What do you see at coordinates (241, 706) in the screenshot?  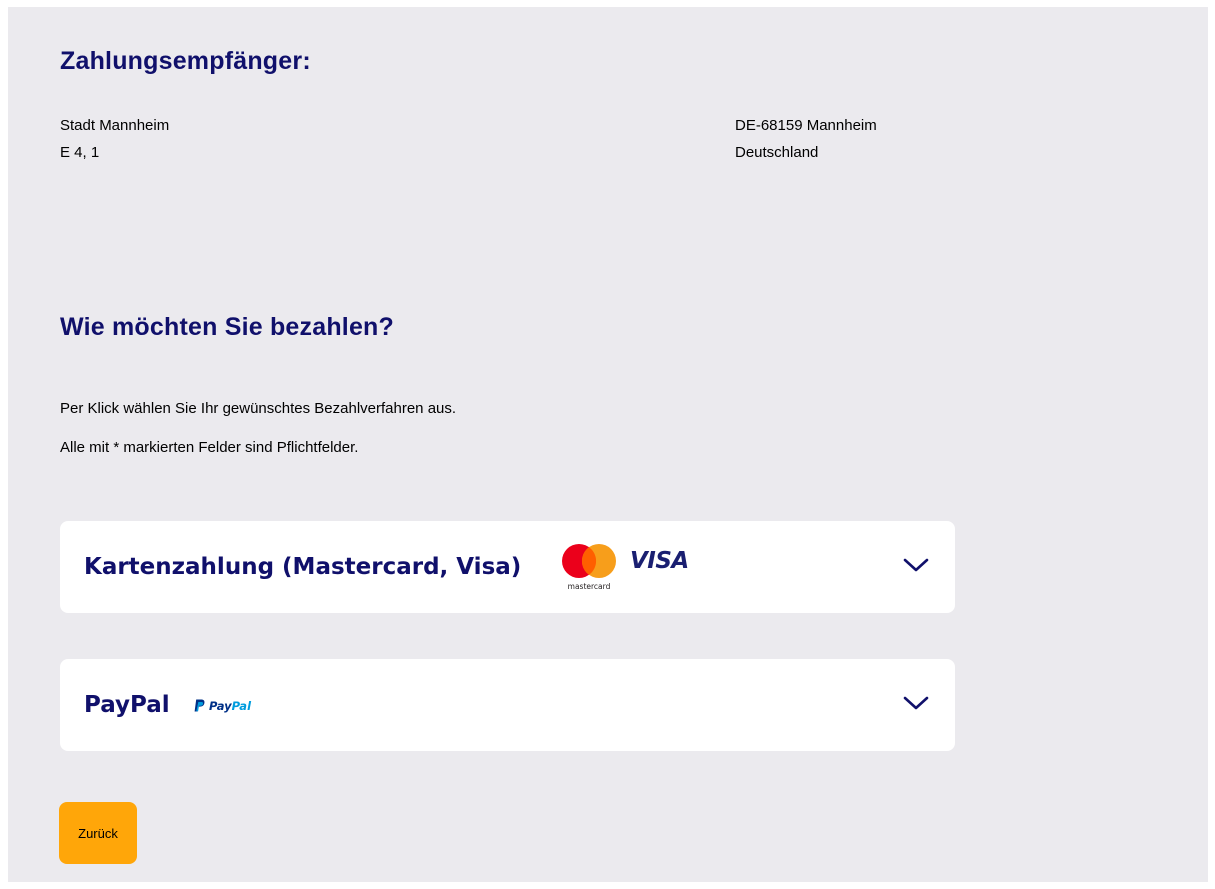 I see `paypal-wordmark-pal: Pal` at bounding box center [241, 706].